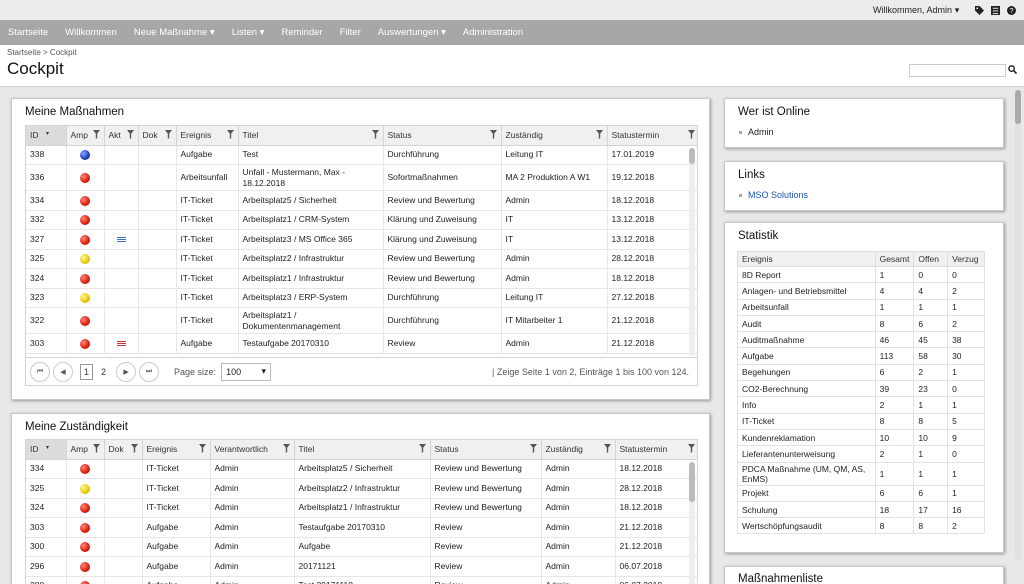  What do you see at coordinates (252, 547) in the screenshot?
I see `cell-verantwortlich: Admin` at bounding box center [252, 547].